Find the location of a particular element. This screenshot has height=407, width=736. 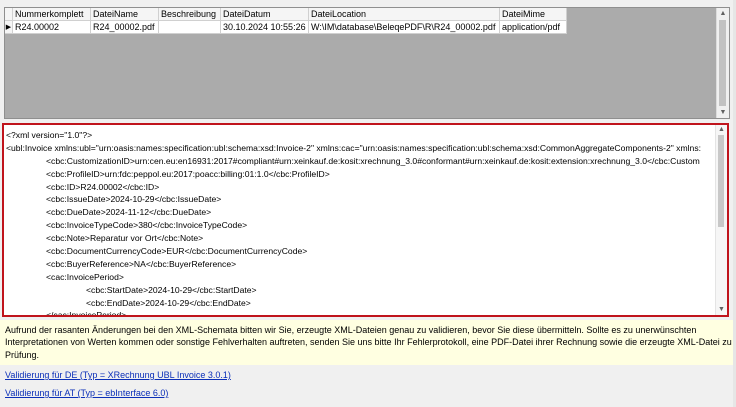

xml-line: <cbc:EndDate>2024-10-29</cbc:EndDate> is located at coordinates (168, 302).